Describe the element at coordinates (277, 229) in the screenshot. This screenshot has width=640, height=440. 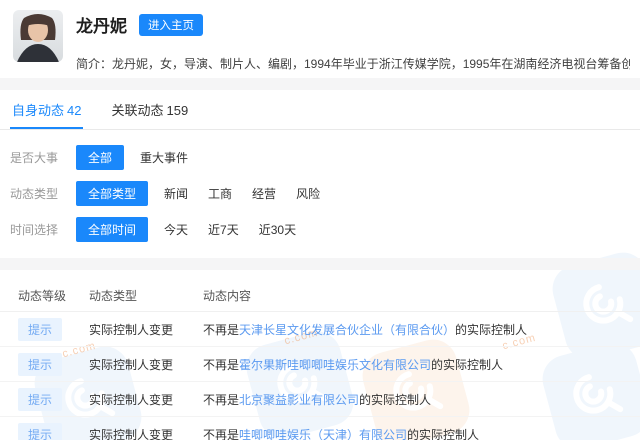
I see `filter-option-last-30-days: 近30天` at that location.